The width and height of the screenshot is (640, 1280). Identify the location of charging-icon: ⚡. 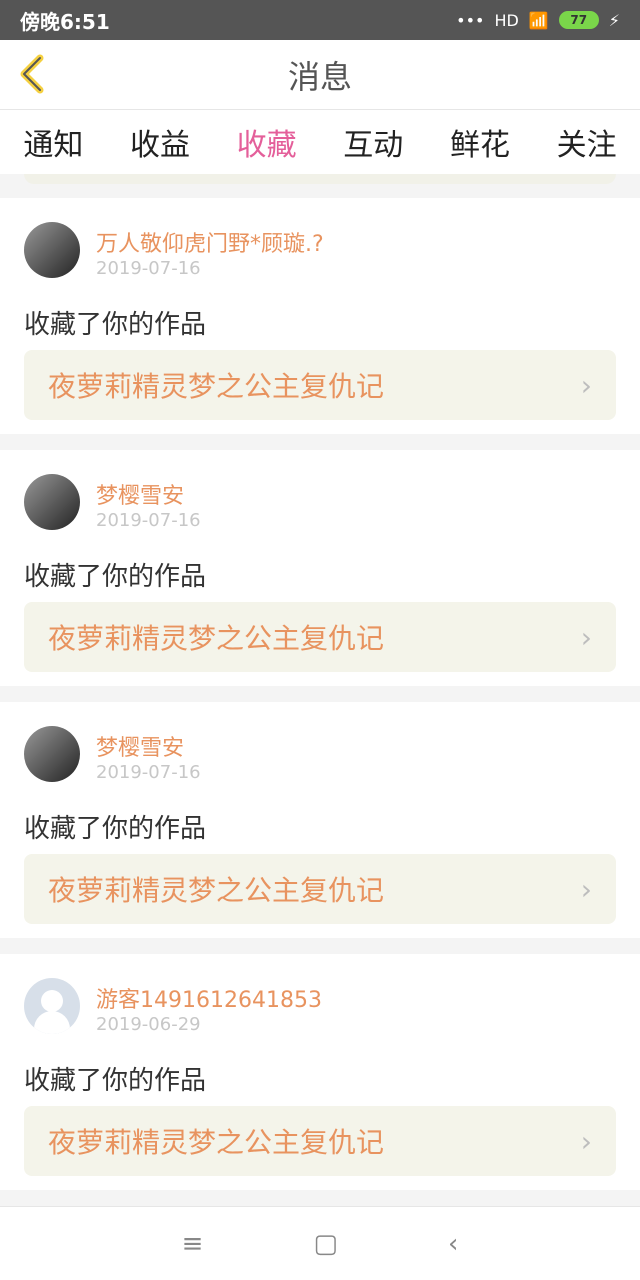
(614, 20).